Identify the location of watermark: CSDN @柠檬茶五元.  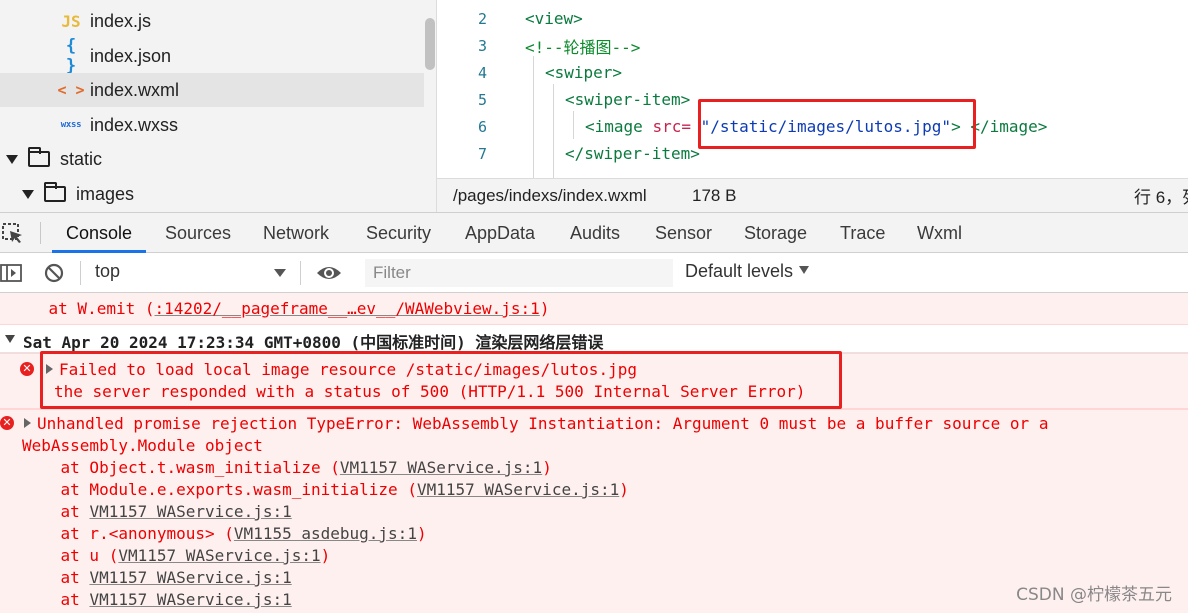
(1094, 595).